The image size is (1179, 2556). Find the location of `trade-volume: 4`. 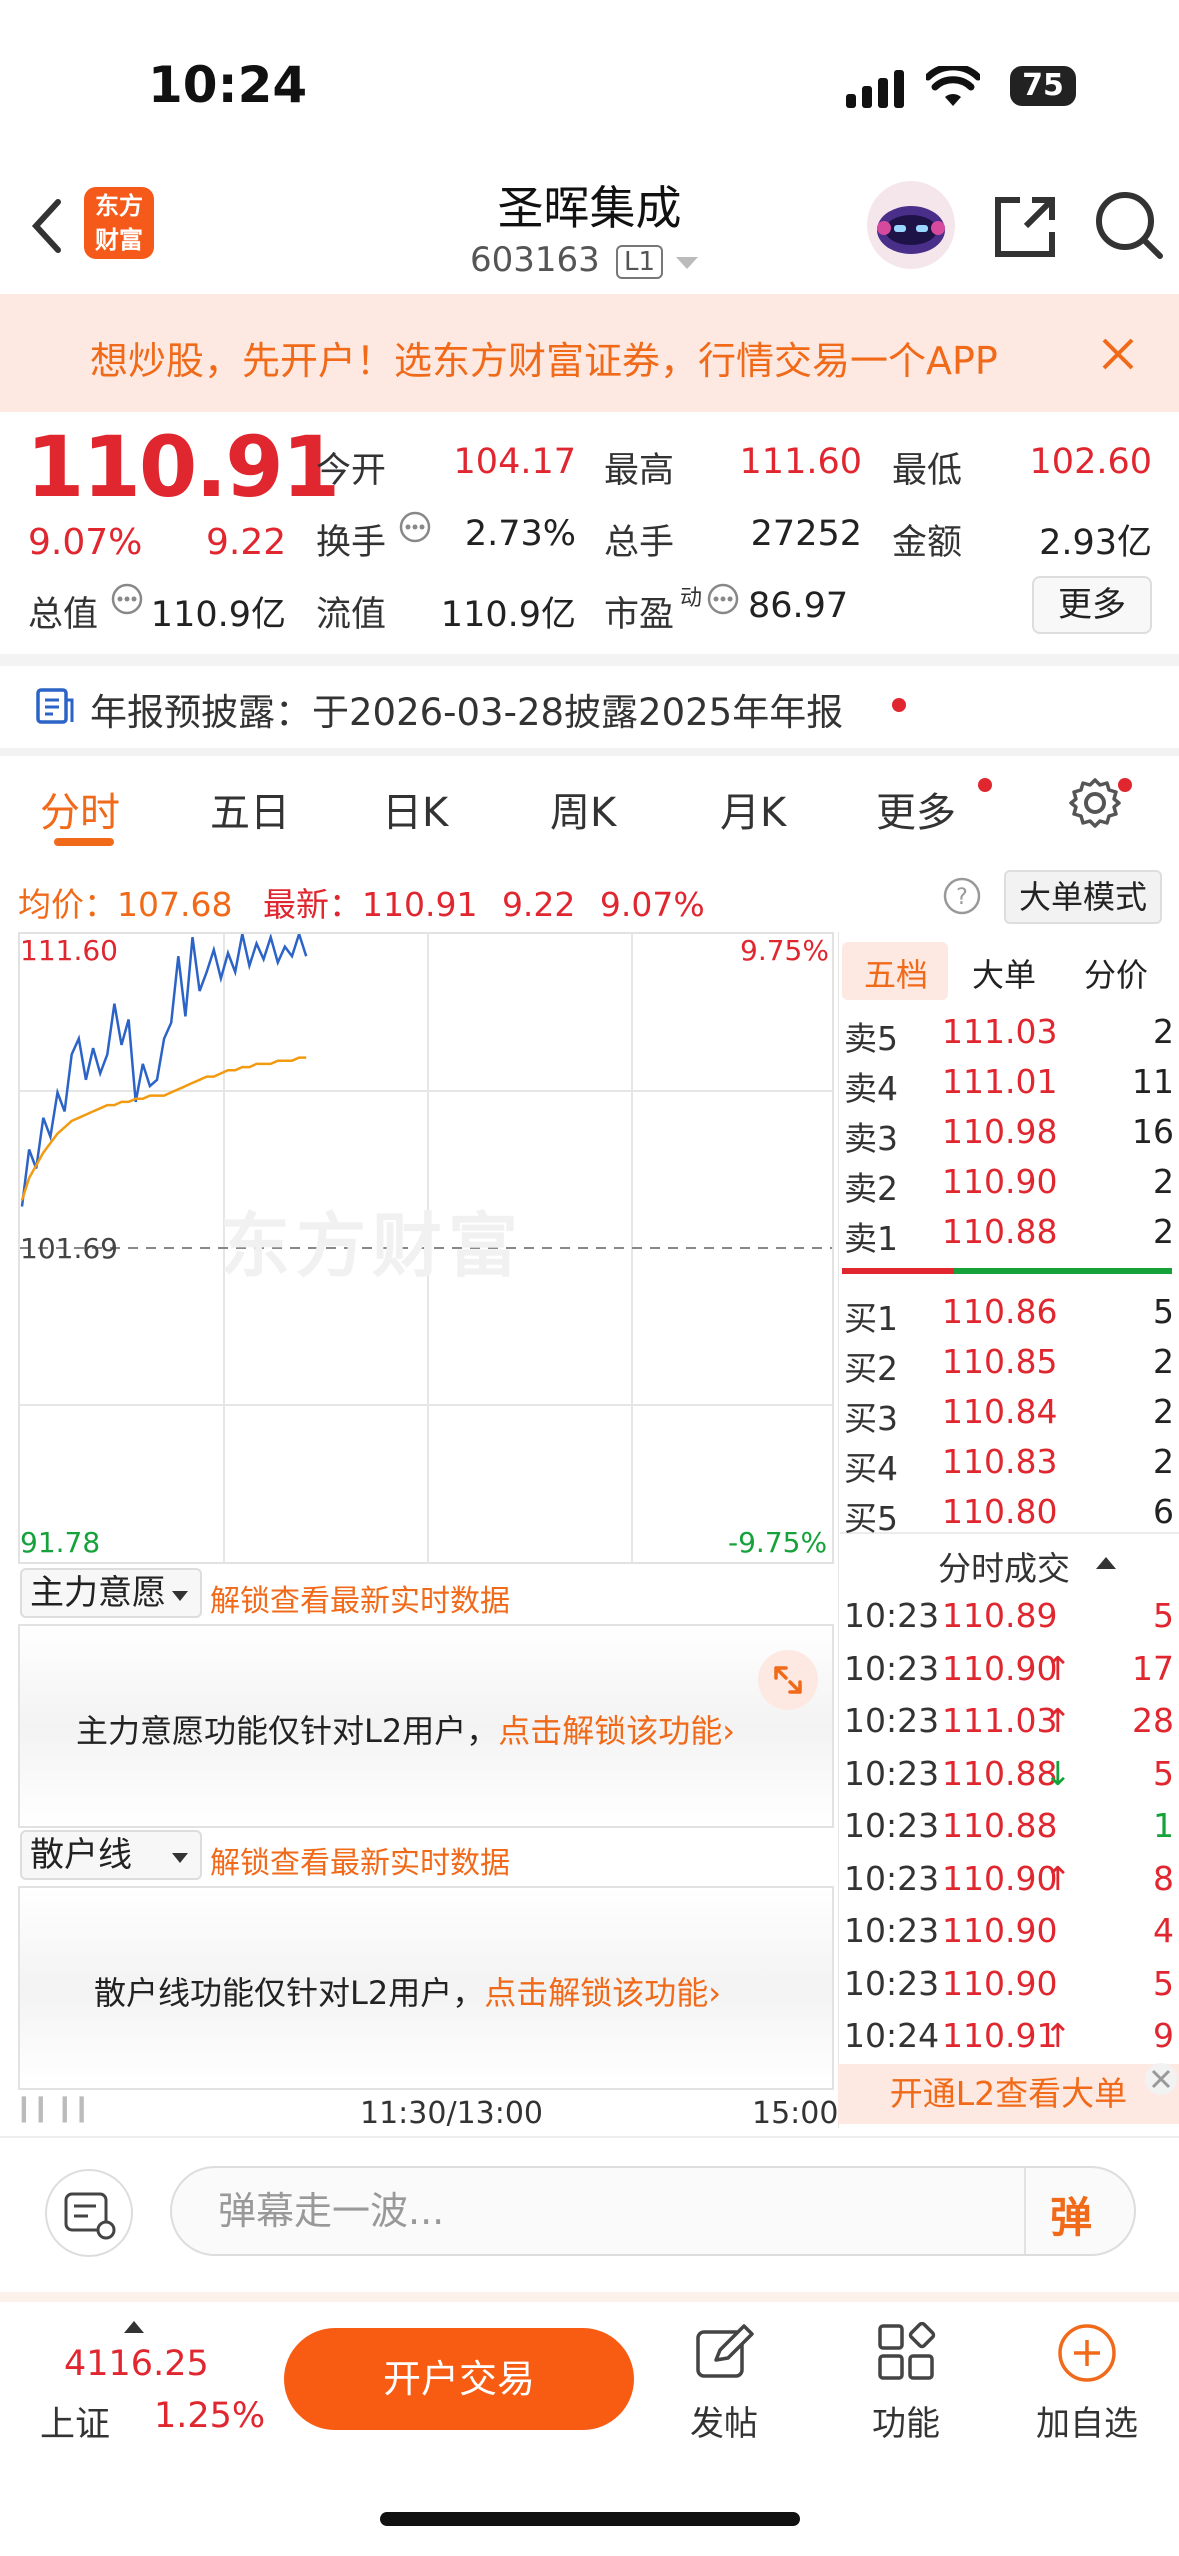

trade-volume: 4 is located at coordinates (1163, 1930).